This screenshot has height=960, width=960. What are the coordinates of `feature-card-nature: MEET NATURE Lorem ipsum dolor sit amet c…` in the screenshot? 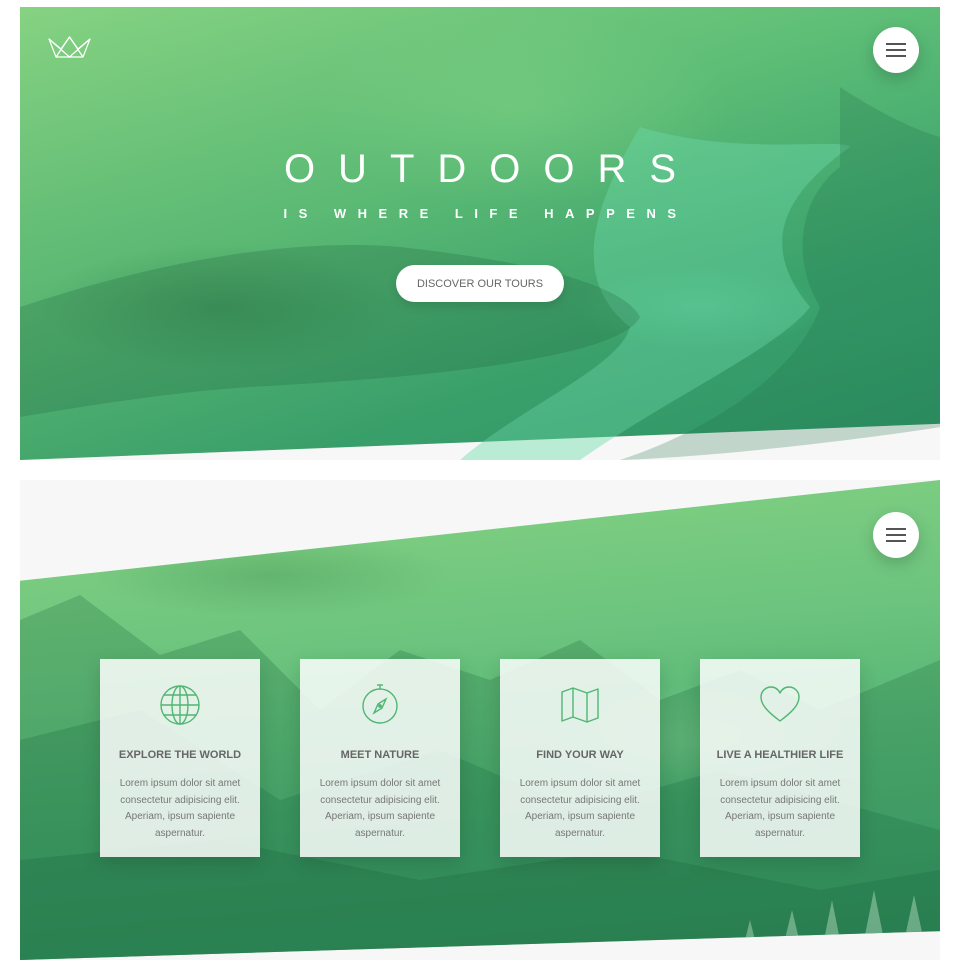 It's located at (380, 758).